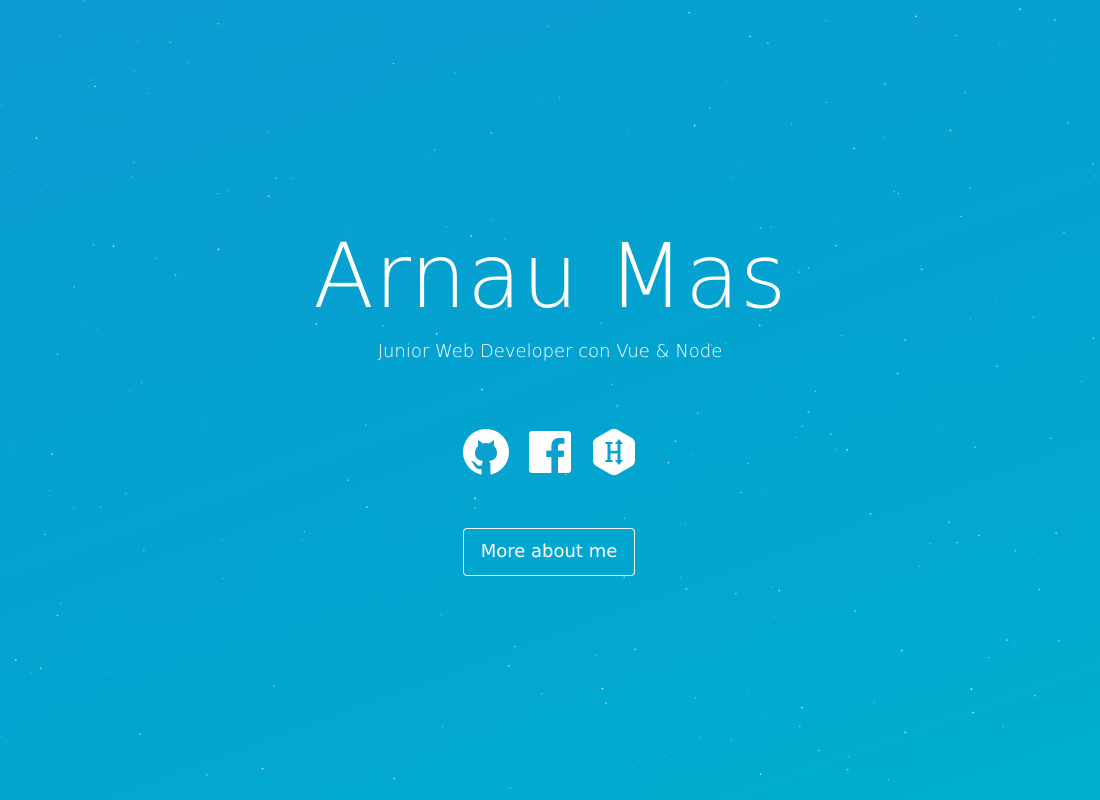  Describe the element at coordinates (486, 452) in the screenshot. I see `github-link` at that location.